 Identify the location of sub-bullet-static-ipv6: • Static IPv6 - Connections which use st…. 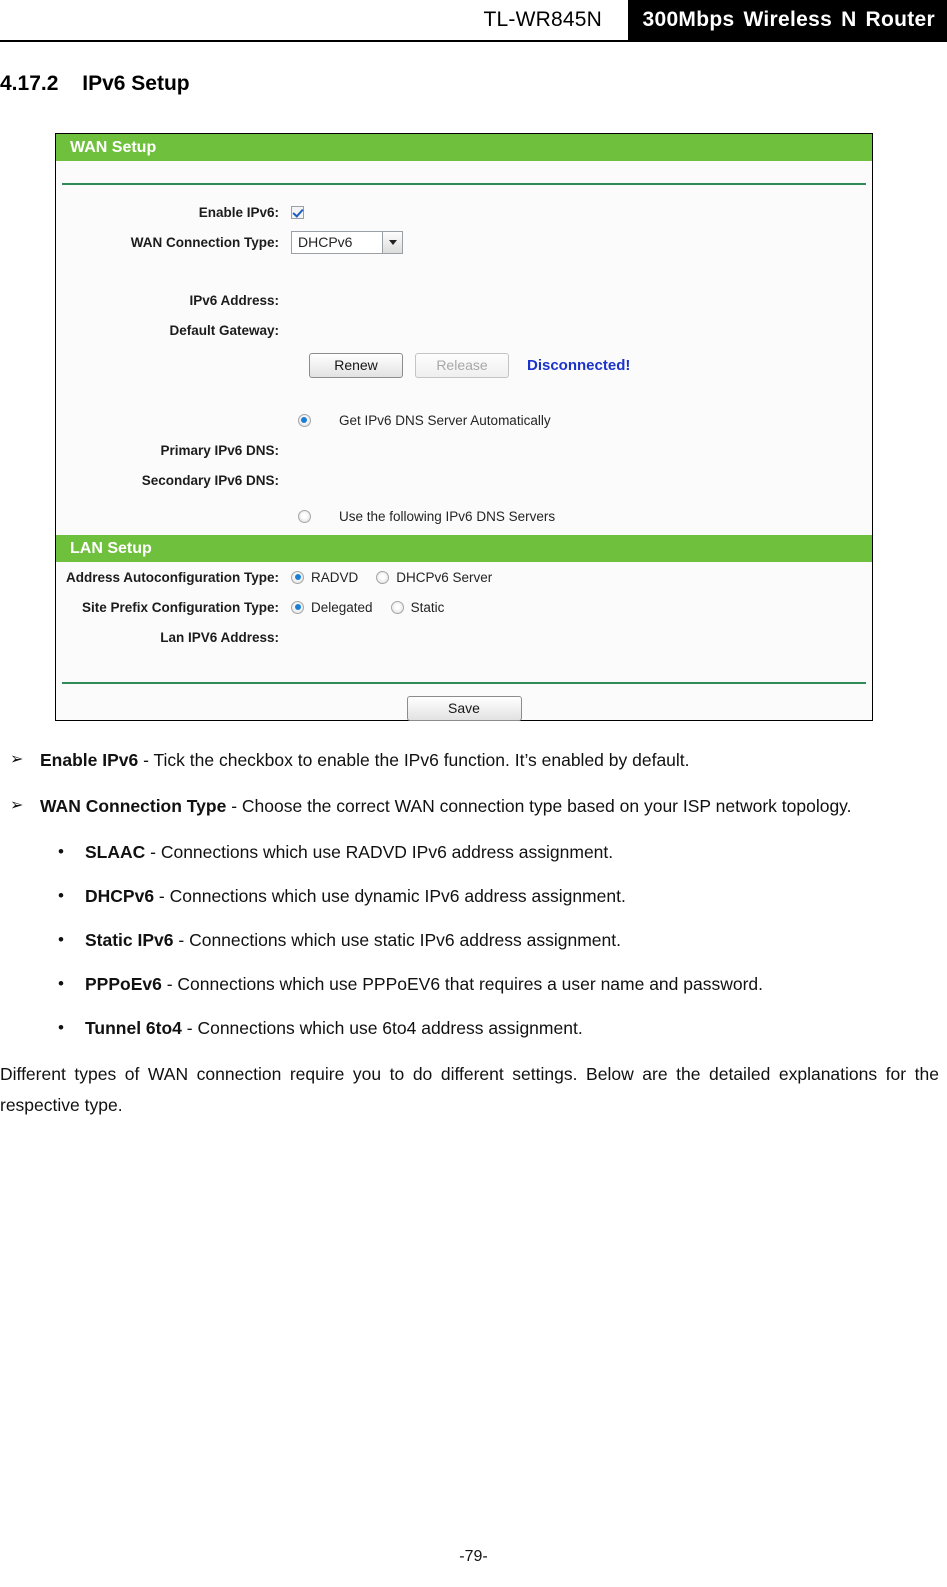
(473, 940).